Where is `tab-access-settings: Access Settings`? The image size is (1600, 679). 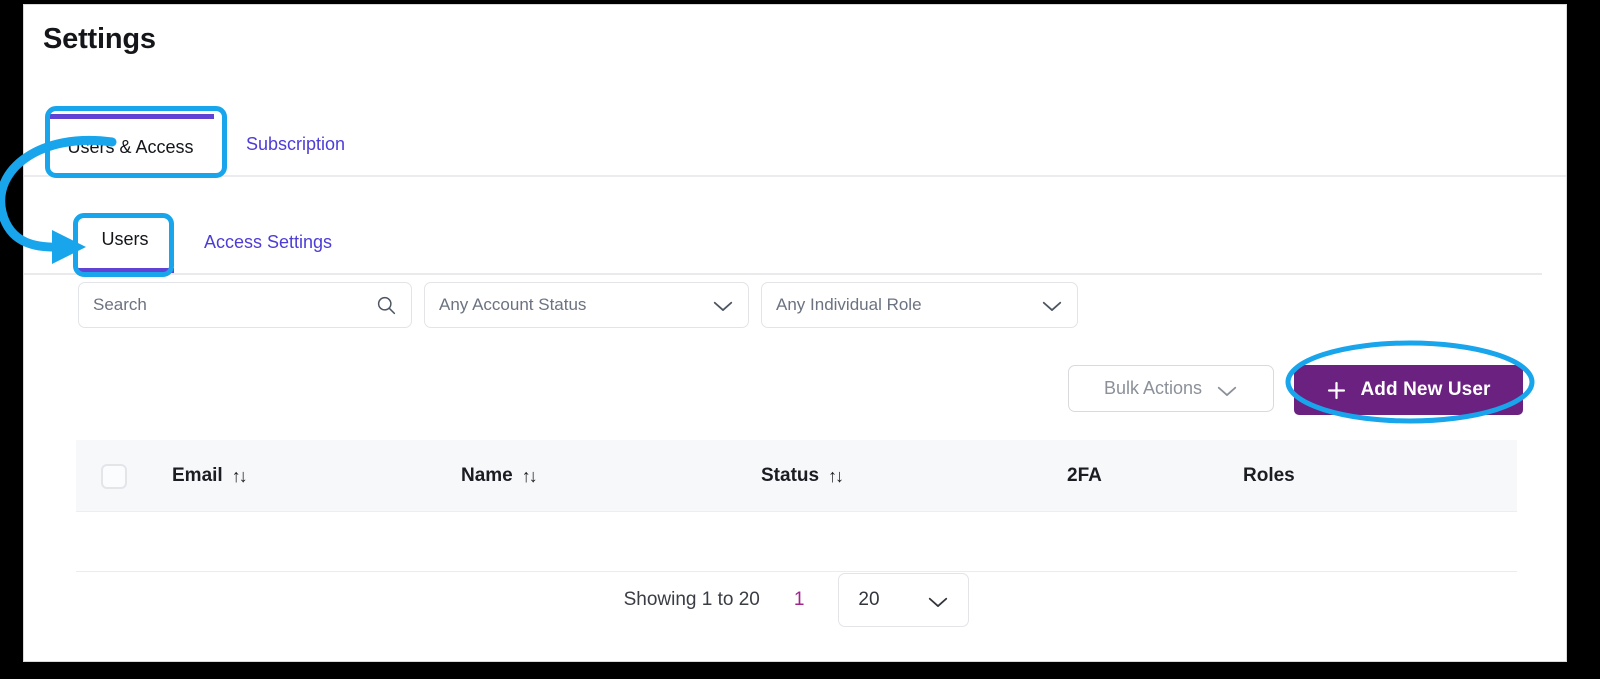
tab-access-settings: Access Settings is located at coordinates (268, 242).